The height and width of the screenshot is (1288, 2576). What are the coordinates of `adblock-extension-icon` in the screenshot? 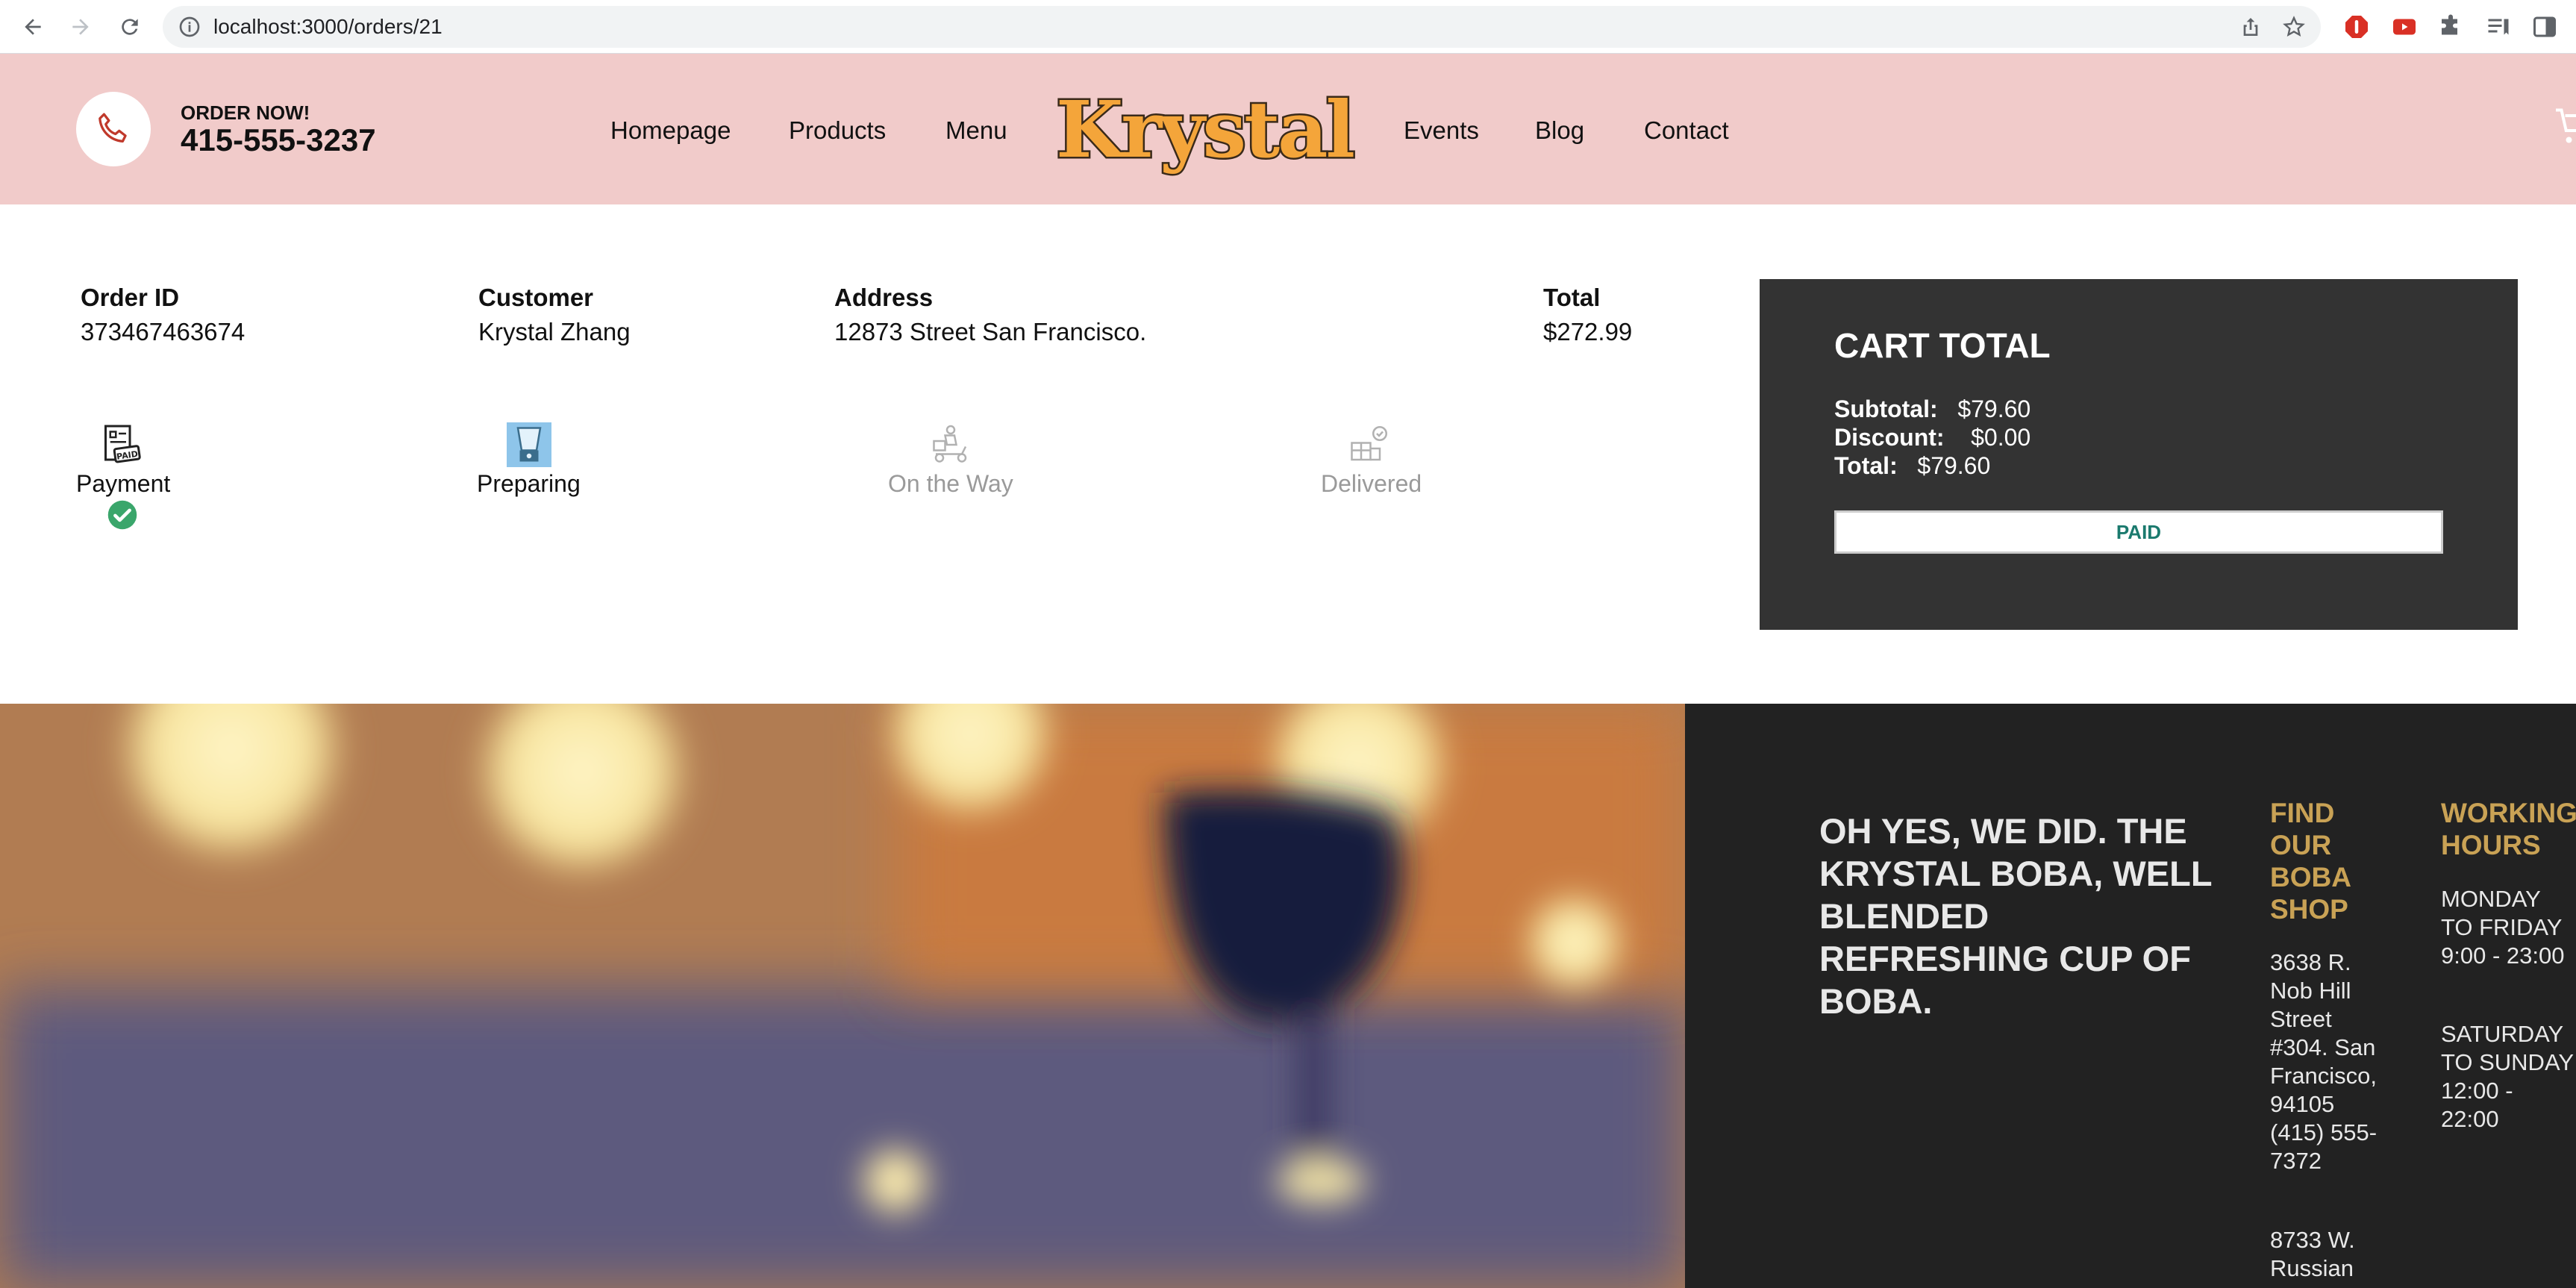 It's located at (2356, 26).